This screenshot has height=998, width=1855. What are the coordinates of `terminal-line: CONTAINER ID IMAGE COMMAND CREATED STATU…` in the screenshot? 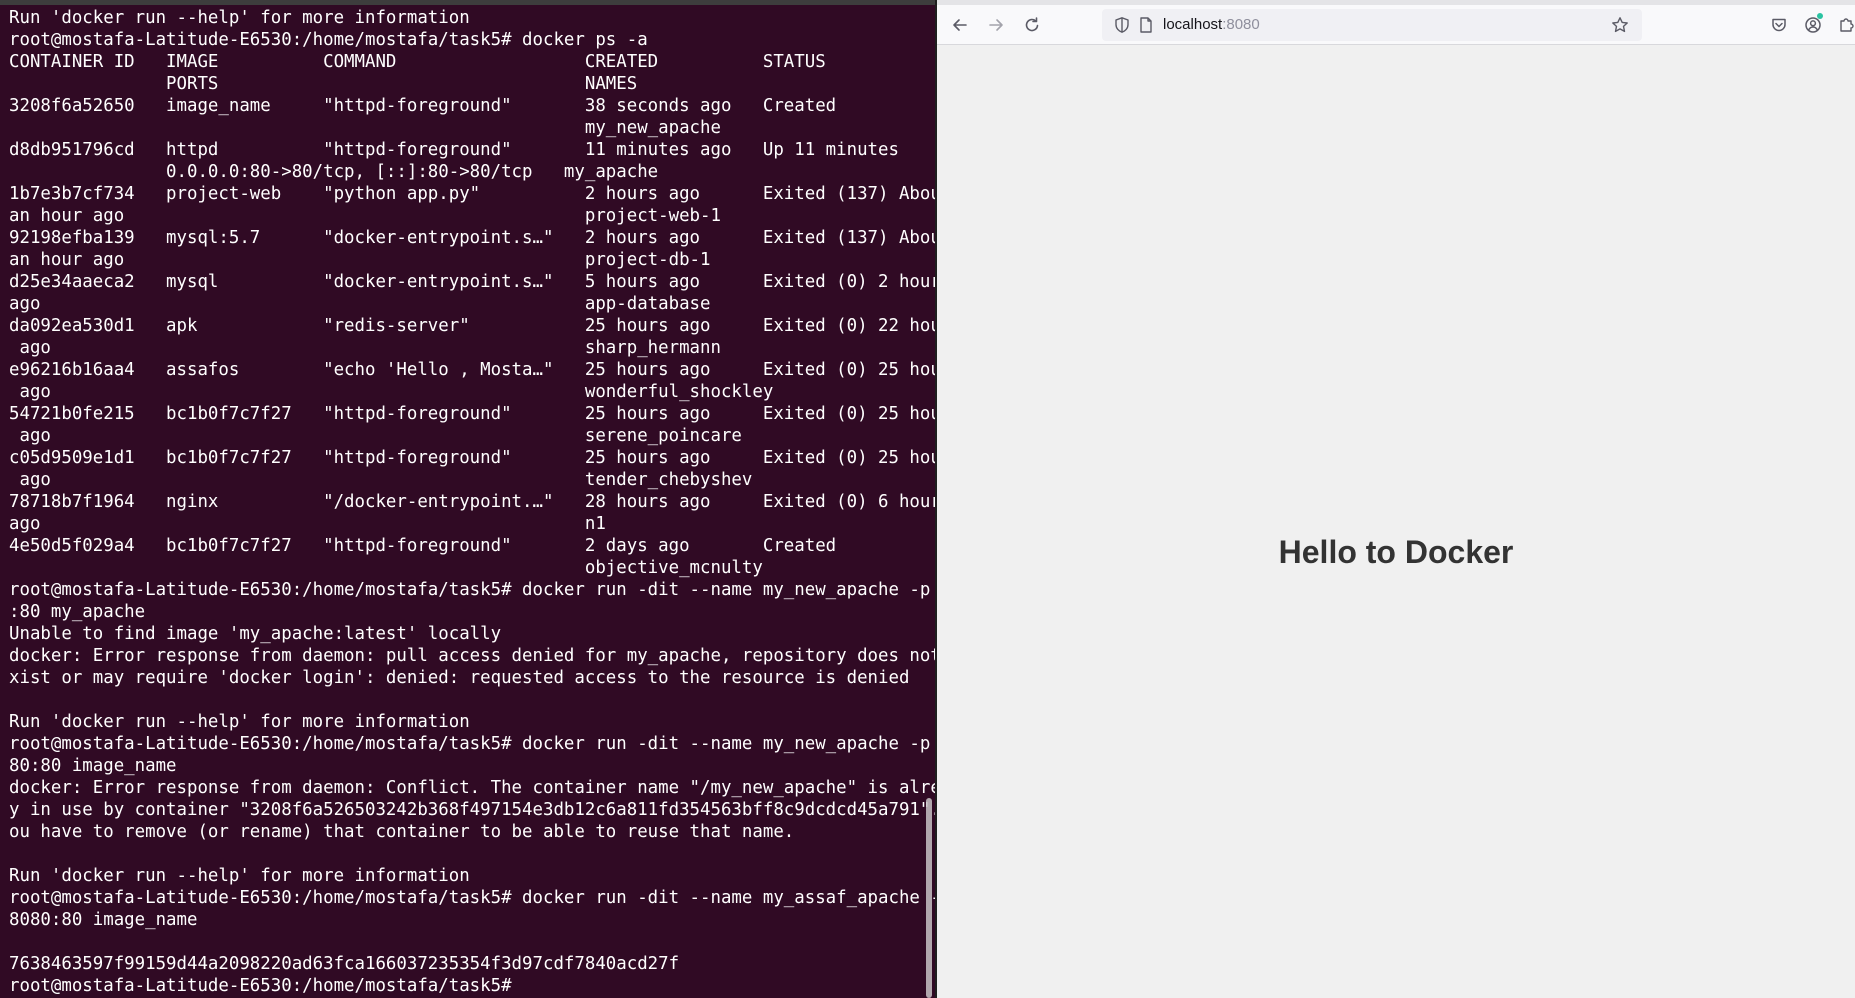 It's located at (417, 62).